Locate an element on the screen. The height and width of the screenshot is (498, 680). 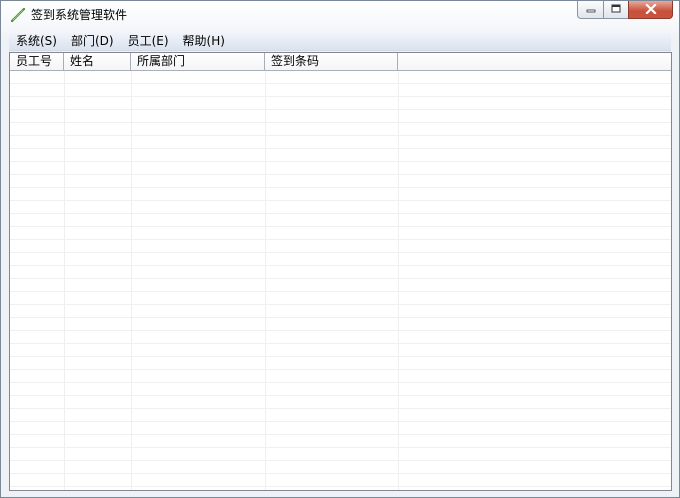
pen-icon is located at coordinates (18, 15).